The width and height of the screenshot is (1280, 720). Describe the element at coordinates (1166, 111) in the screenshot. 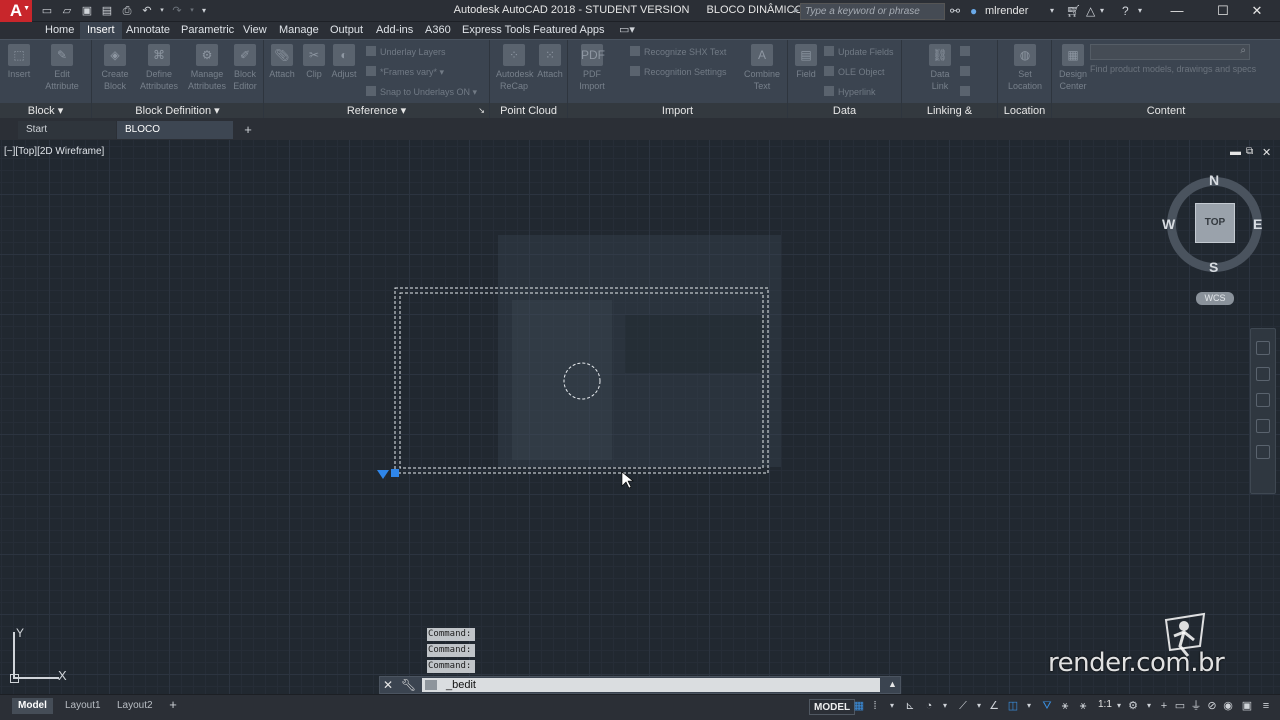

I see `panel-title-content: Content` at that location.